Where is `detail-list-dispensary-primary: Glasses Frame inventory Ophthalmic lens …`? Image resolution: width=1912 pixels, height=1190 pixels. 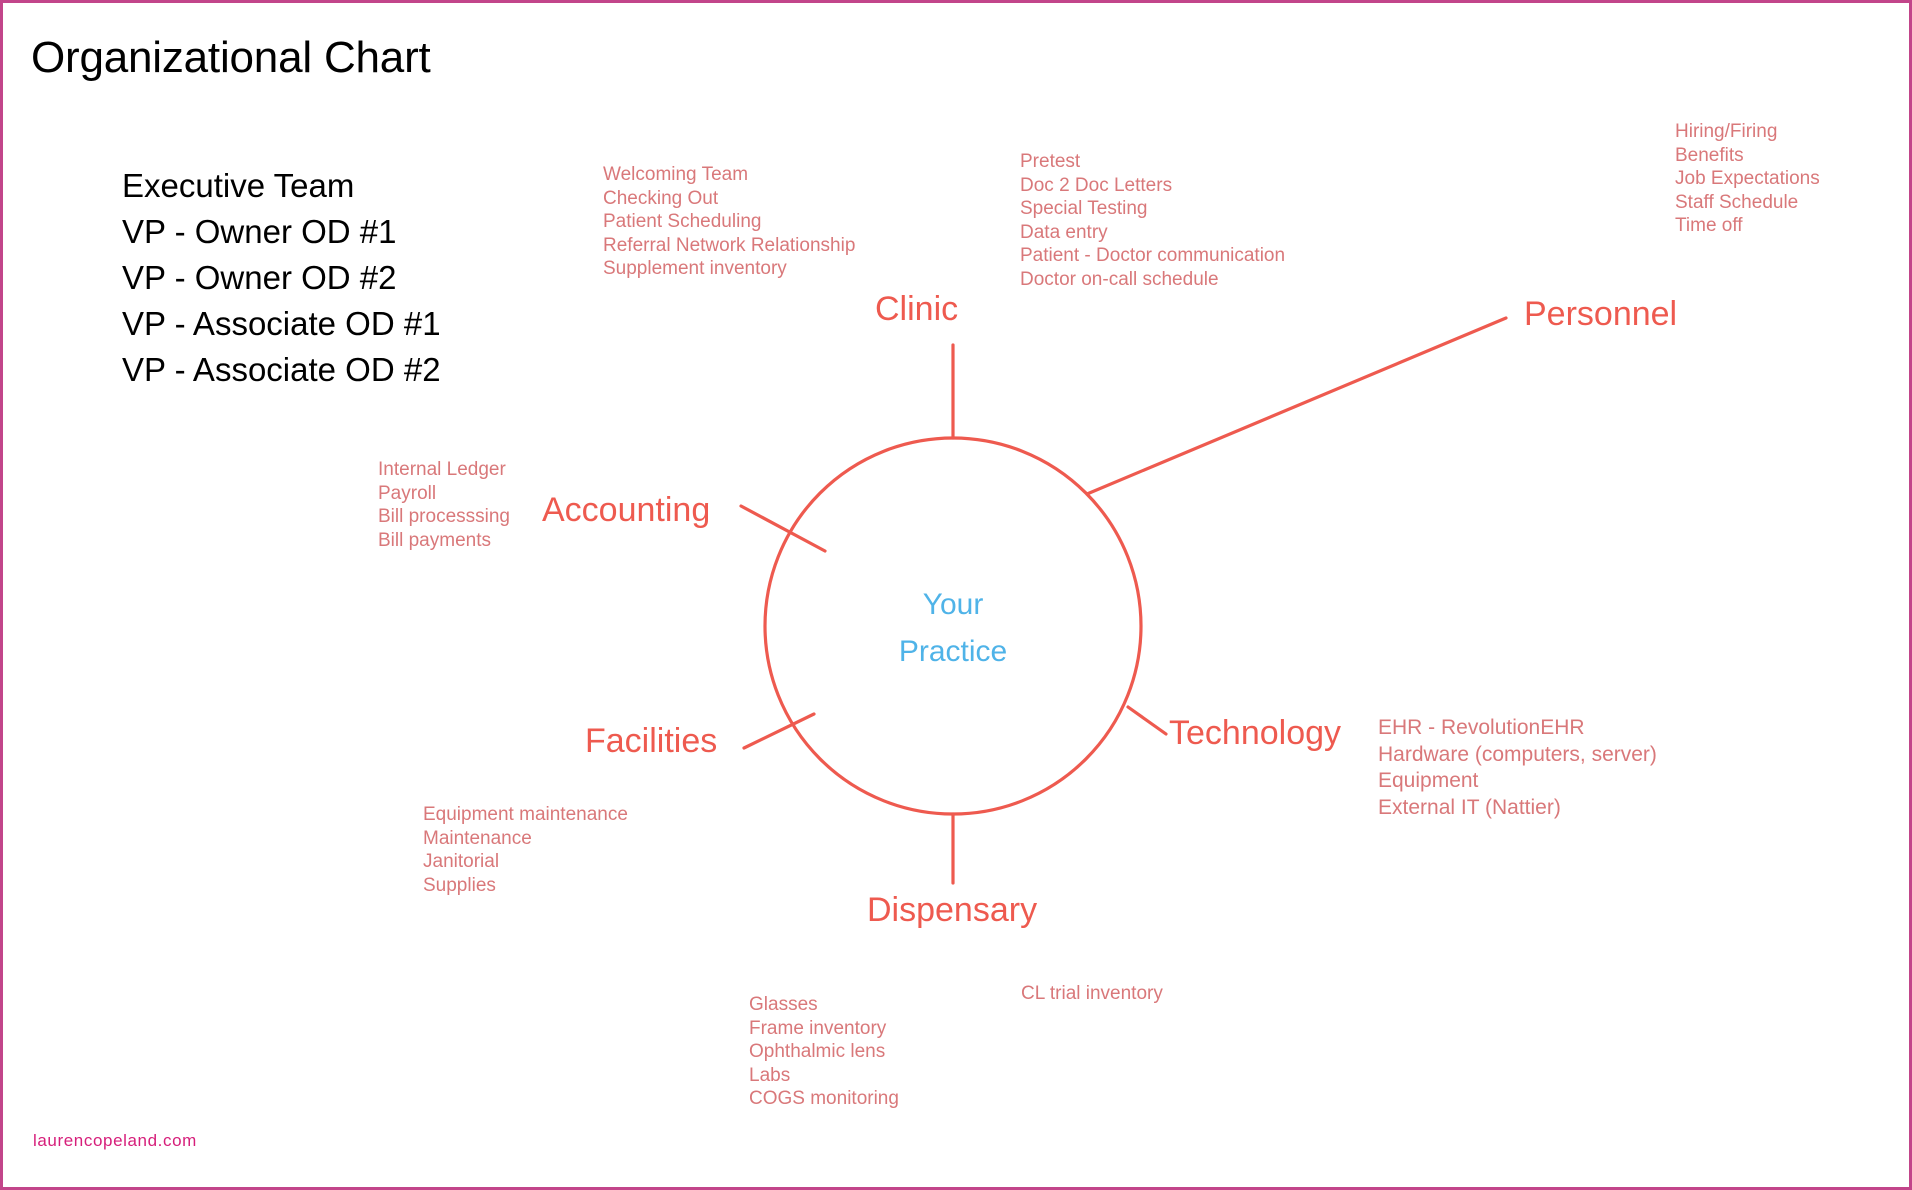
detail-list-dispensary-primary: Glasses Frame inventory Ophthalmic lens … is located at coordinates (824, 1052).